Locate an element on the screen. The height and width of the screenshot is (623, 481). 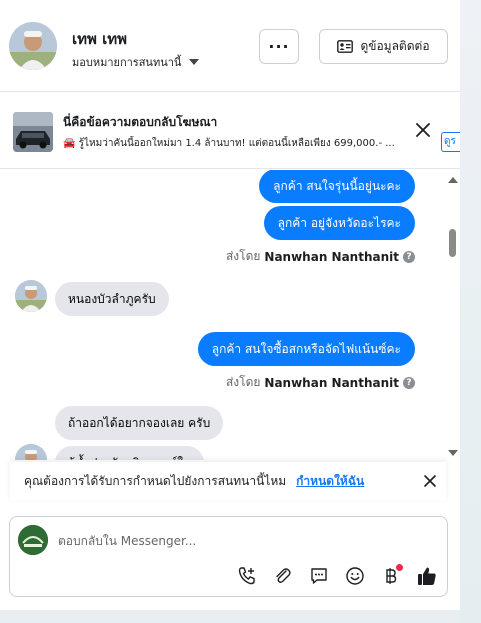
view-ad-button: ดูร is located at coordinates (450, 142).